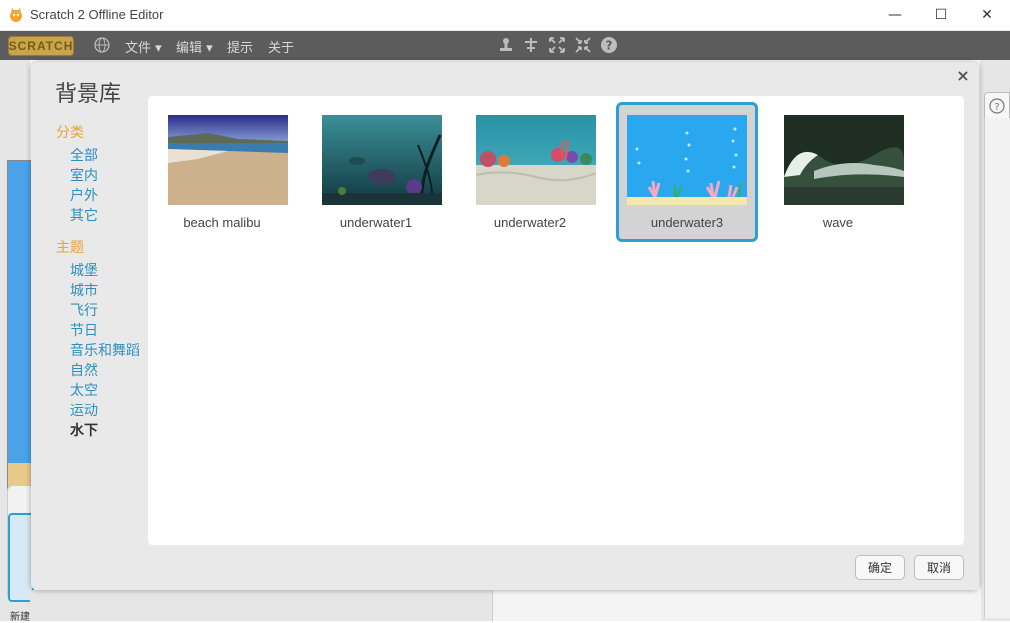  Describe the element at coordinates (70, 133) in the screenshot. I see `category-heading: 分类` at that location.